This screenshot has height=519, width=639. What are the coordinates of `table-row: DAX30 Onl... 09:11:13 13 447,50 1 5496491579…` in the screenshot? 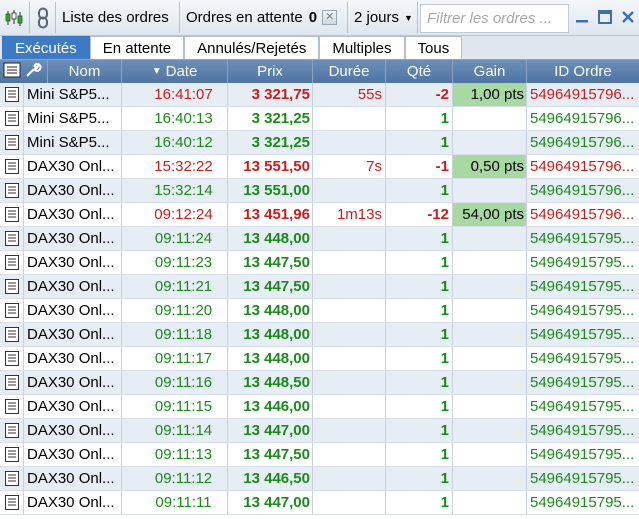 It's located at (319, 455).